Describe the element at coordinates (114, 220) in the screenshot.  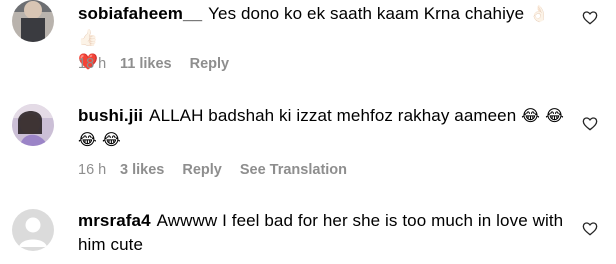
I see `comment-username: mrsrafa4` at that location.